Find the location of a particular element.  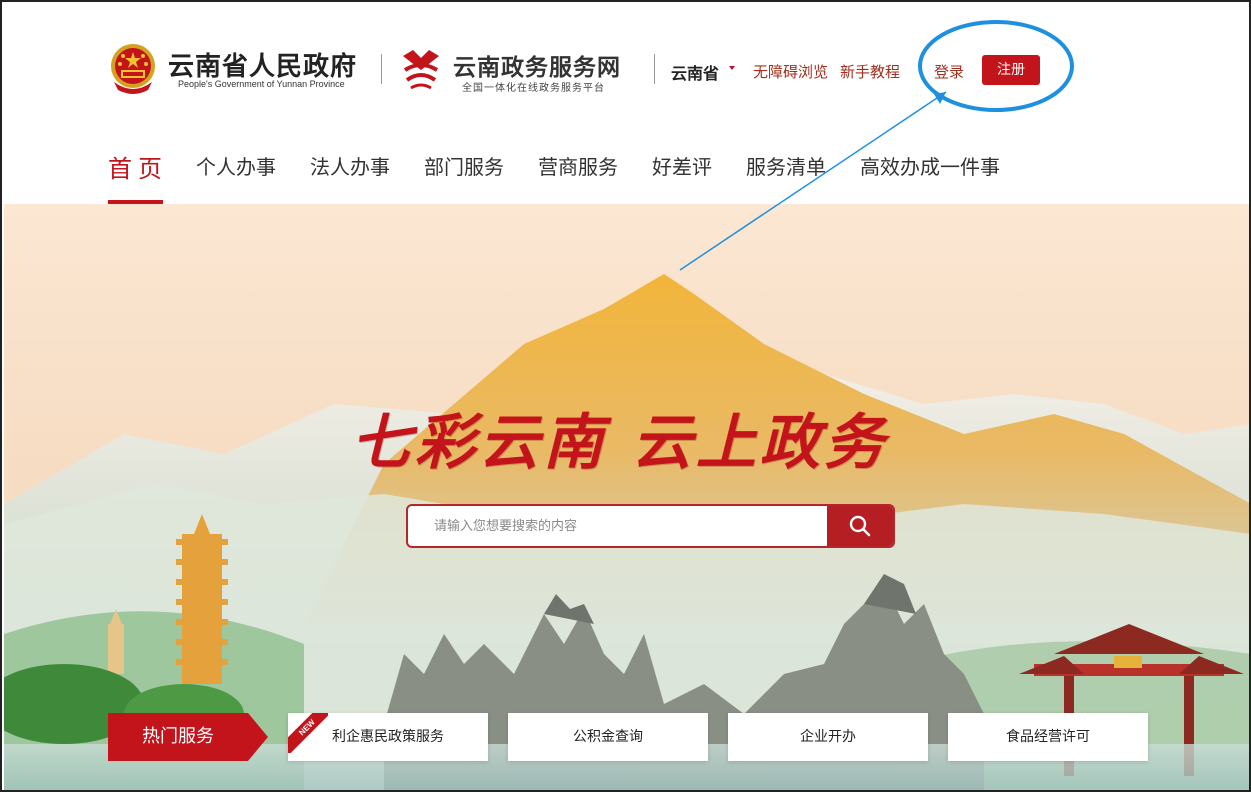

region-selector: 云南省 is located at coordinates (695, 72).